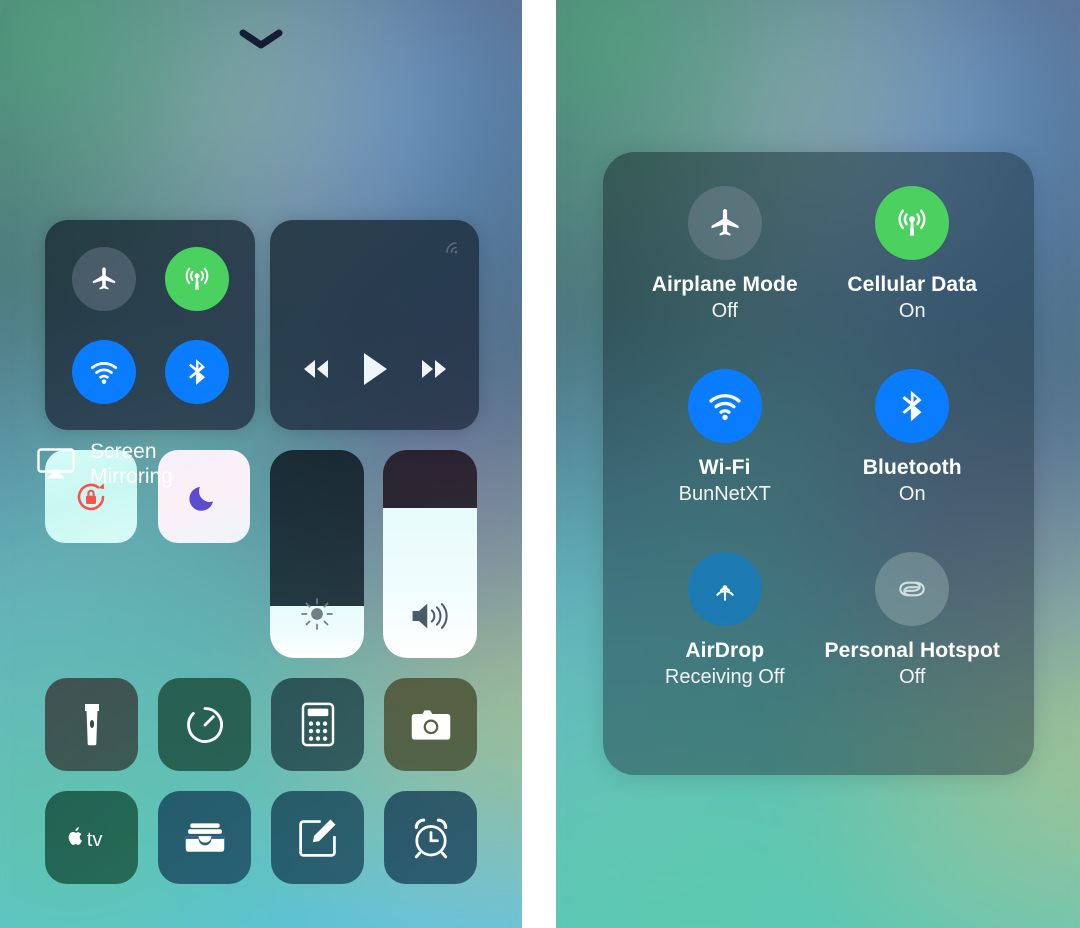 This screenshot has height=928, width=1080. I want to click on alarm-clock-icon, so click(430, 838).